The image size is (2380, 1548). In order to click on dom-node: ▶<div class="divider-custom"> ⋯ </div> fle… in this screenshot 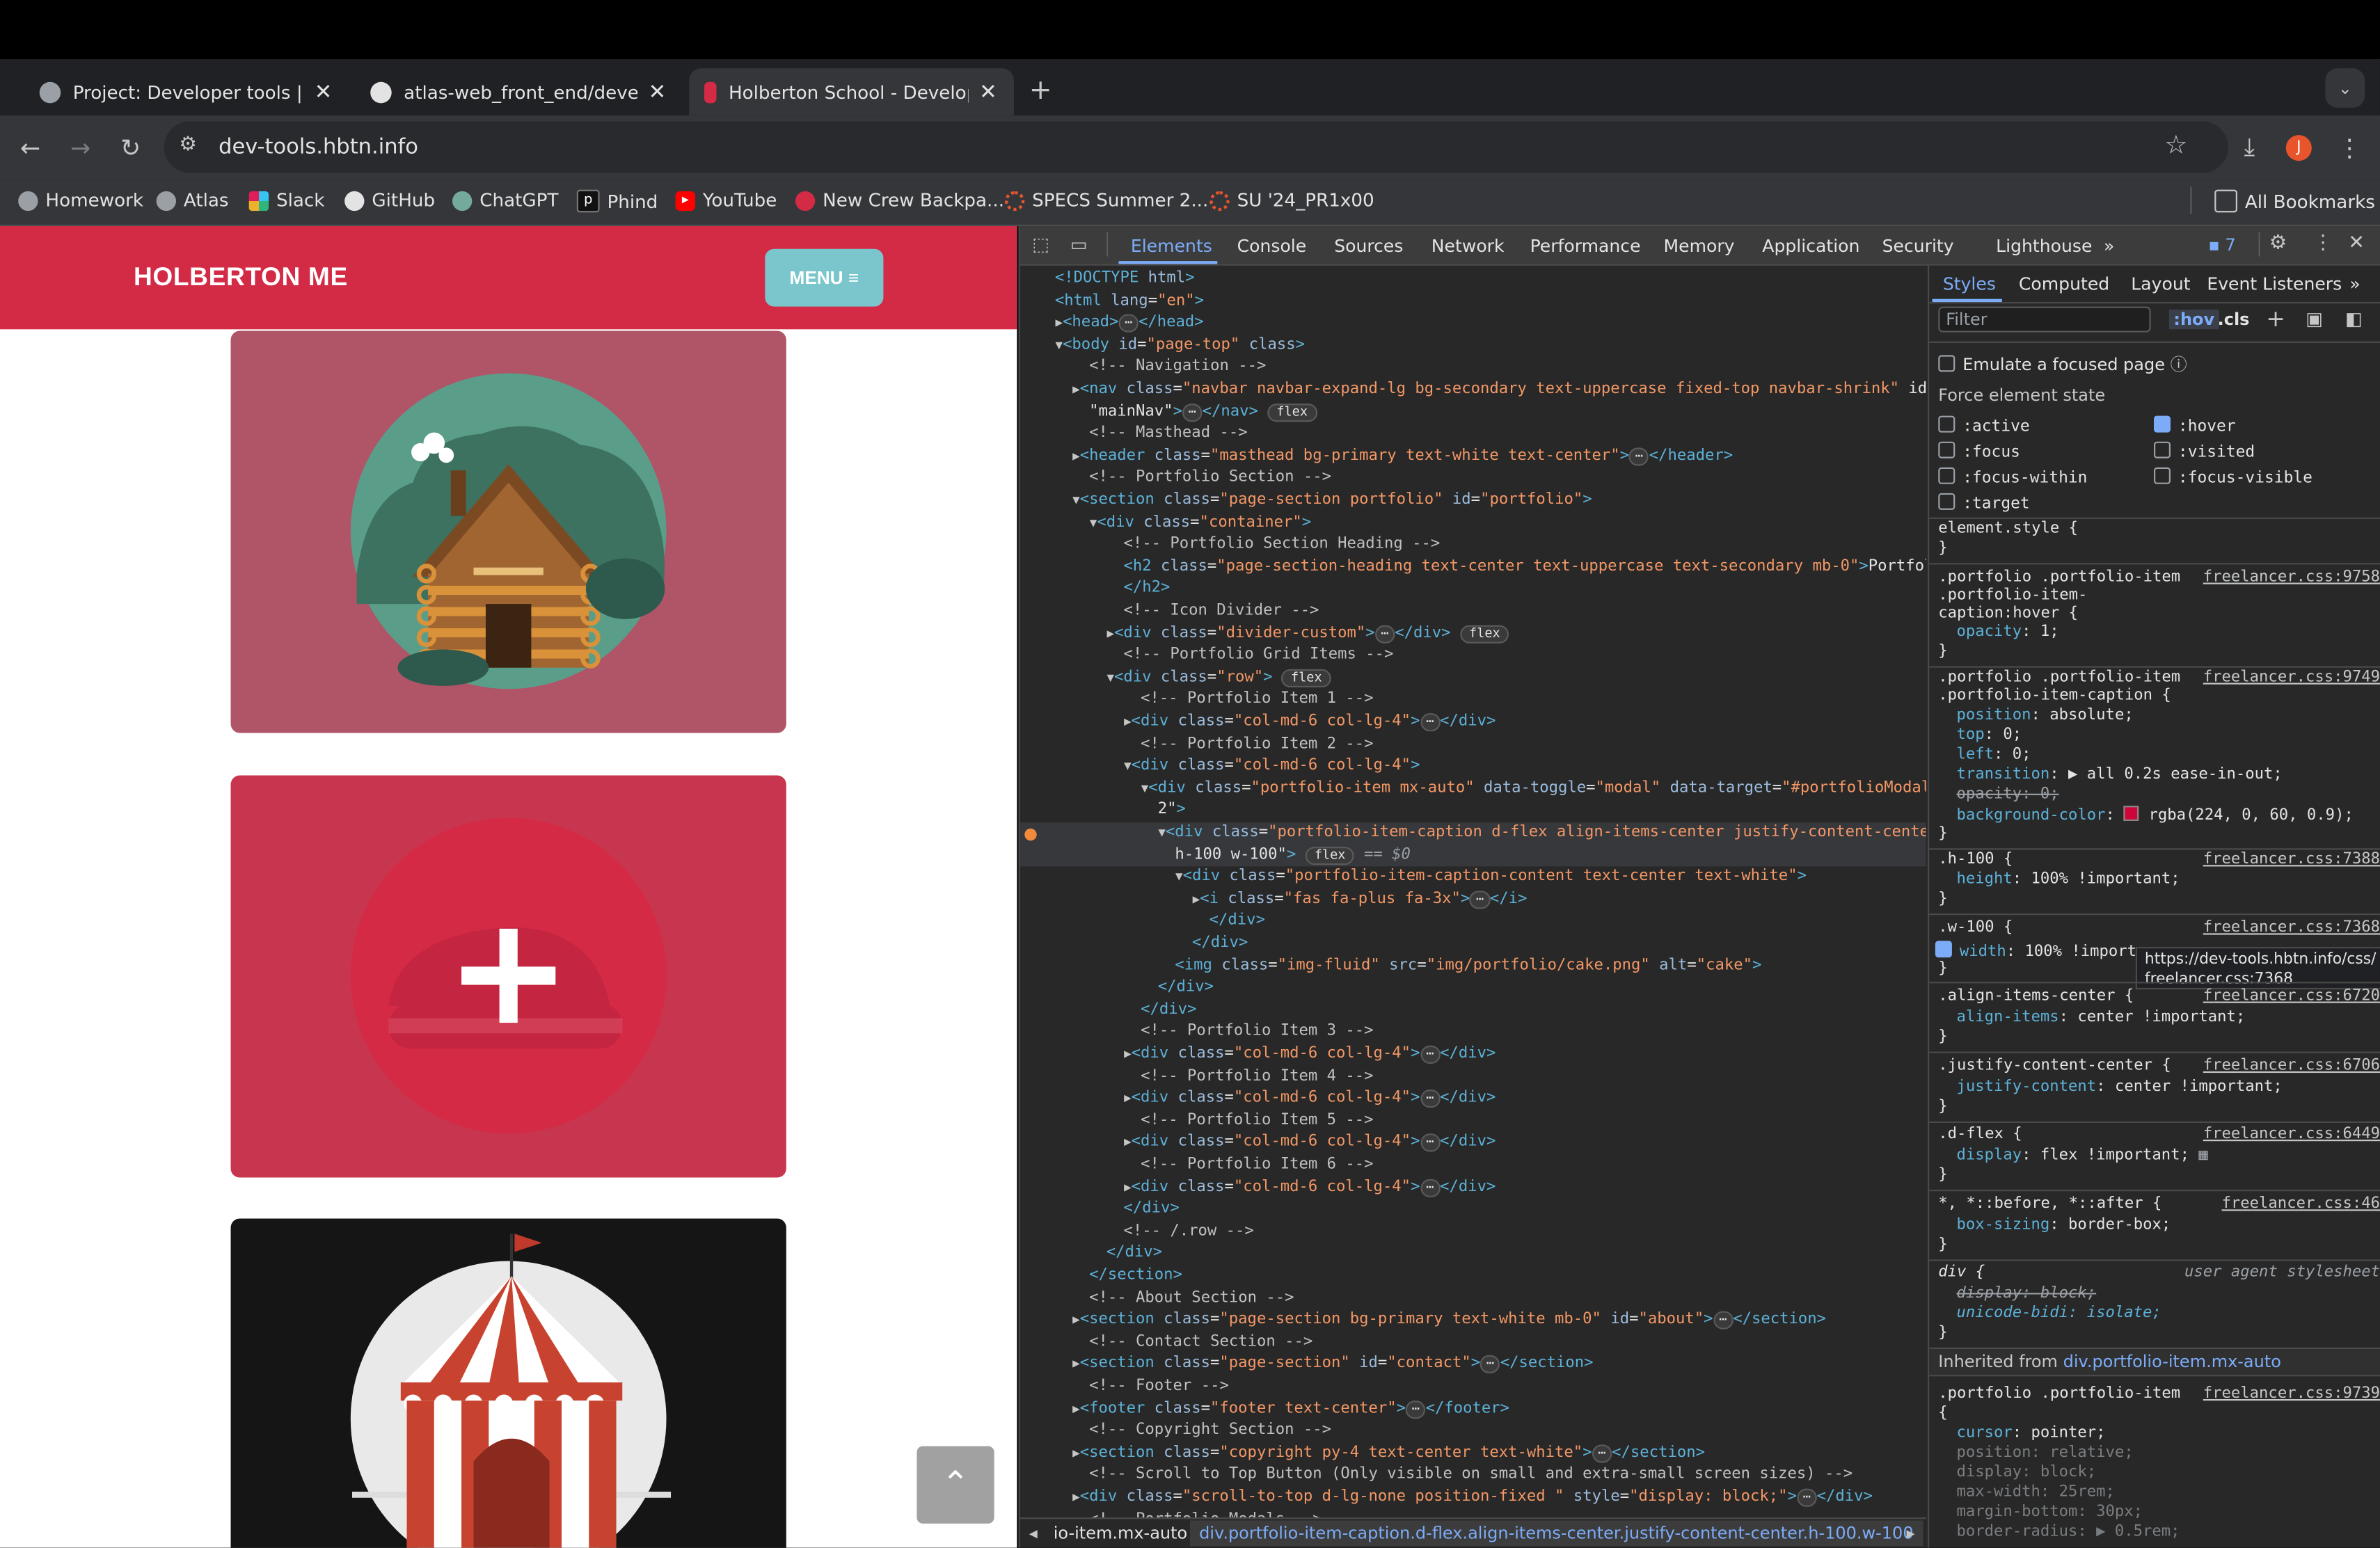, I will do `click(1473, 634)`.